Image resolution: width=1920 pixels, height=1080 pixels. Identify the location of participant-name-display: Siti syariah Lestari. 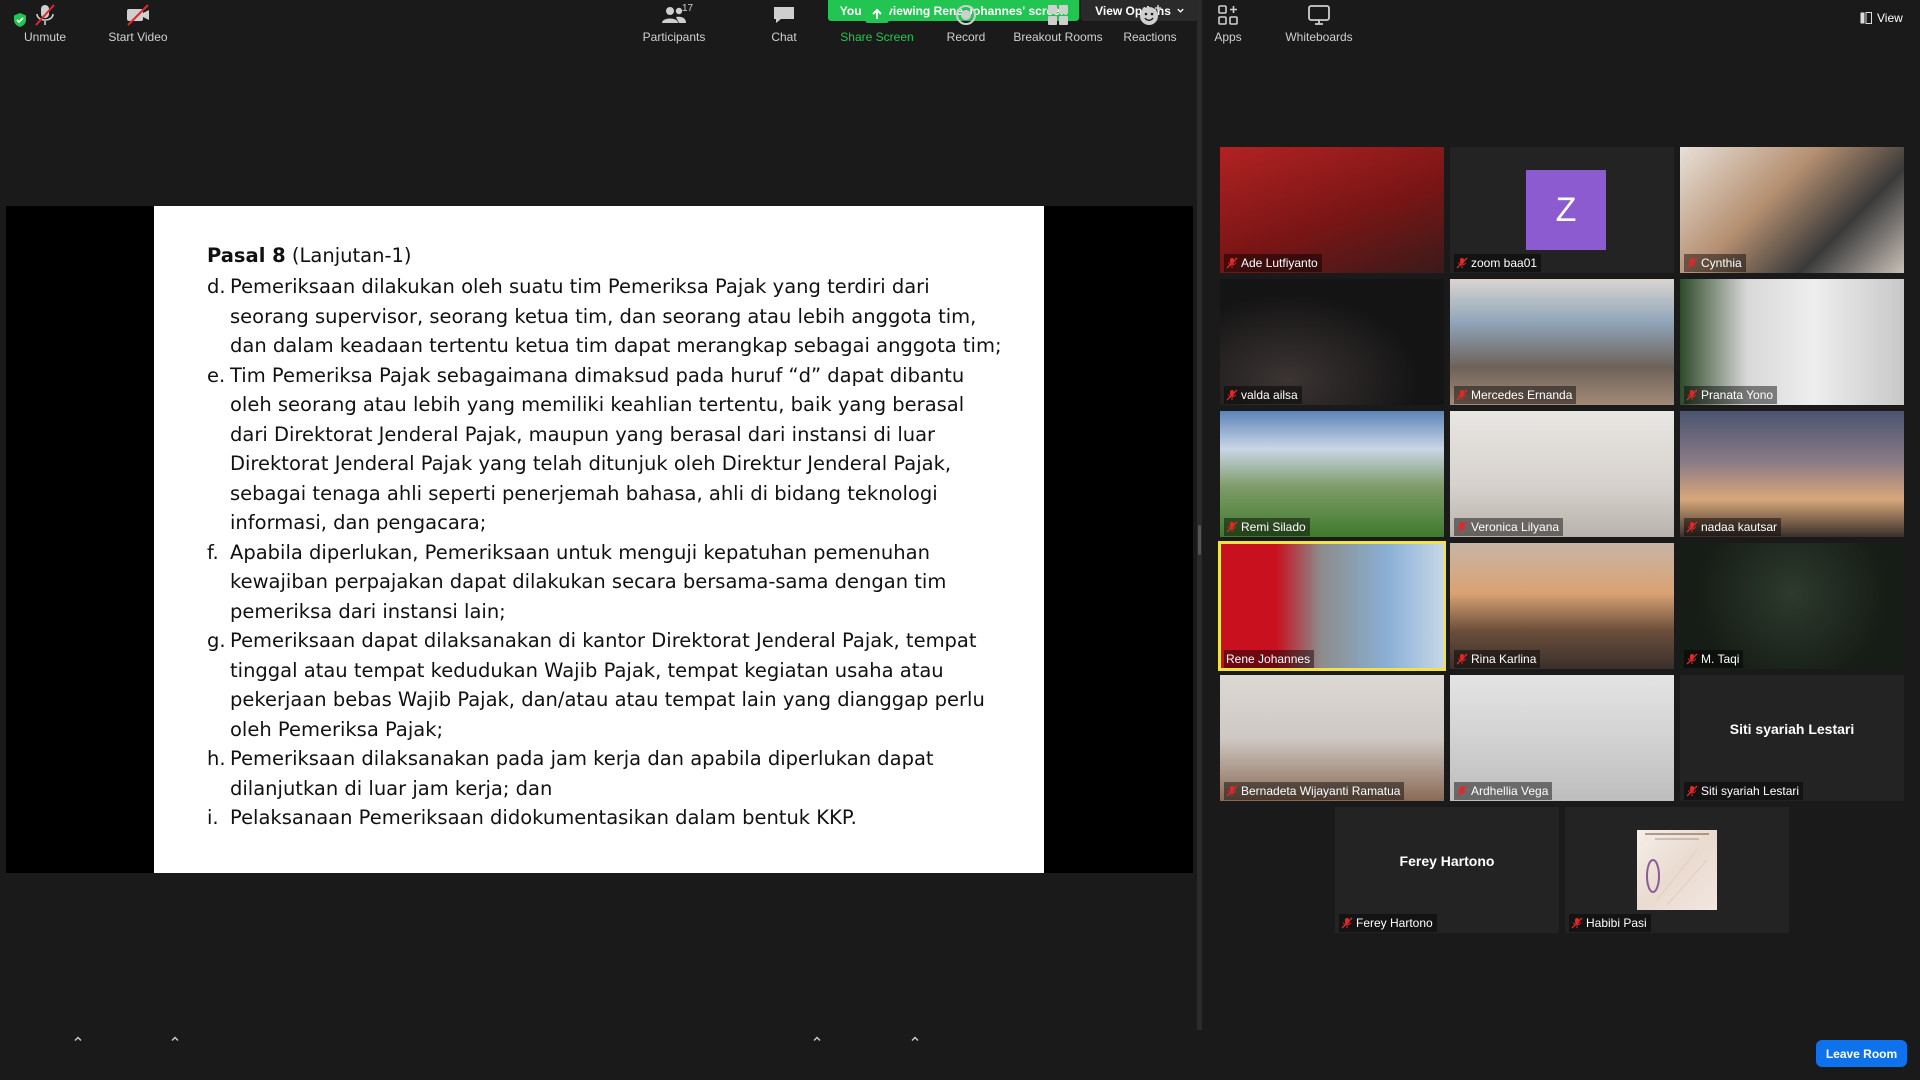
(1792, 729).